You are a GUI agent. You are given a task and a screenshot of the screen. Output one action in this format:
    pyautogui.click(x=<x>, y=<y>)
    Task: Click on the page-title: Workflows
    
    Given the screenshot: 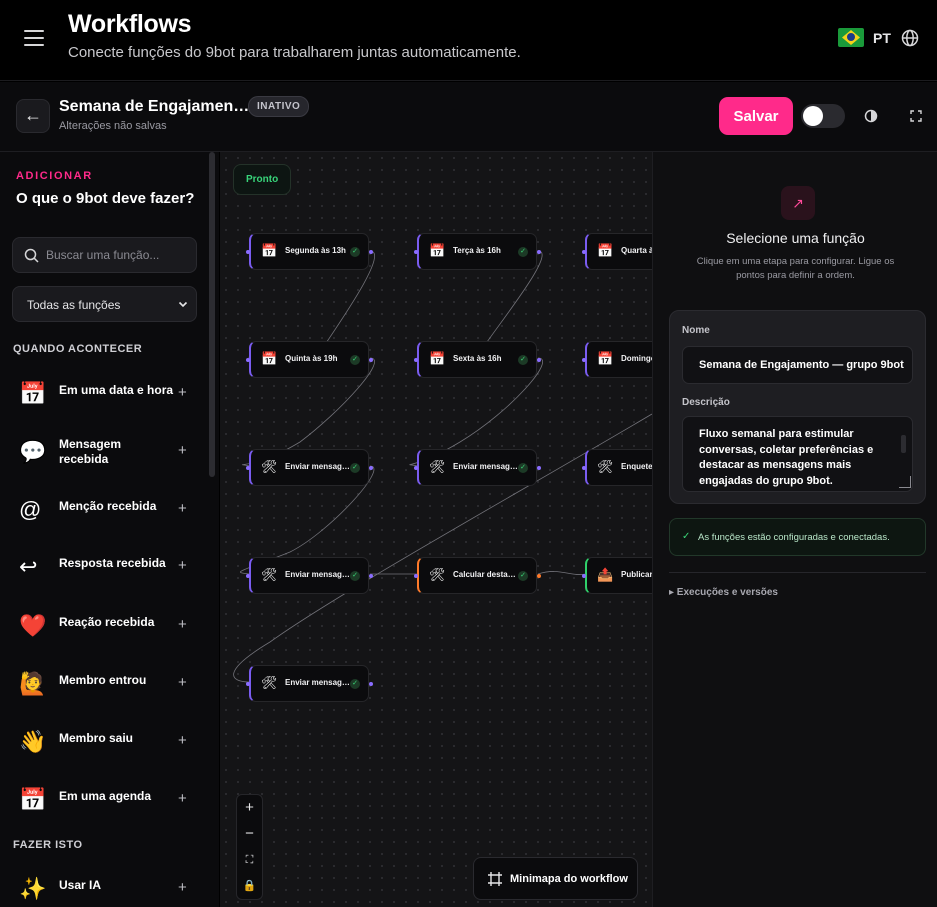 What is the action you would take?
    pyautogui.click(x=130, y=24)
    